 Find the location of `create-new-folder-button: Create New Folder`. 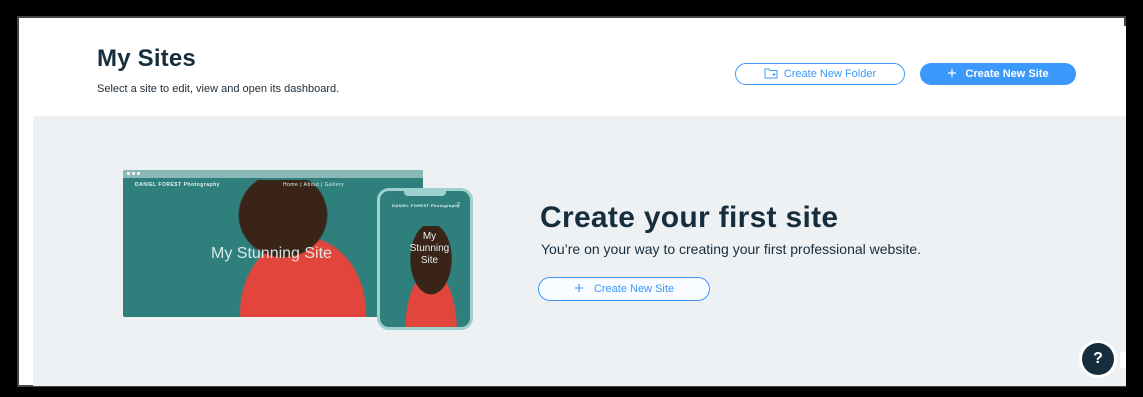

create-new-folder-button: Create New Folder is located at coordinates (820, 74).